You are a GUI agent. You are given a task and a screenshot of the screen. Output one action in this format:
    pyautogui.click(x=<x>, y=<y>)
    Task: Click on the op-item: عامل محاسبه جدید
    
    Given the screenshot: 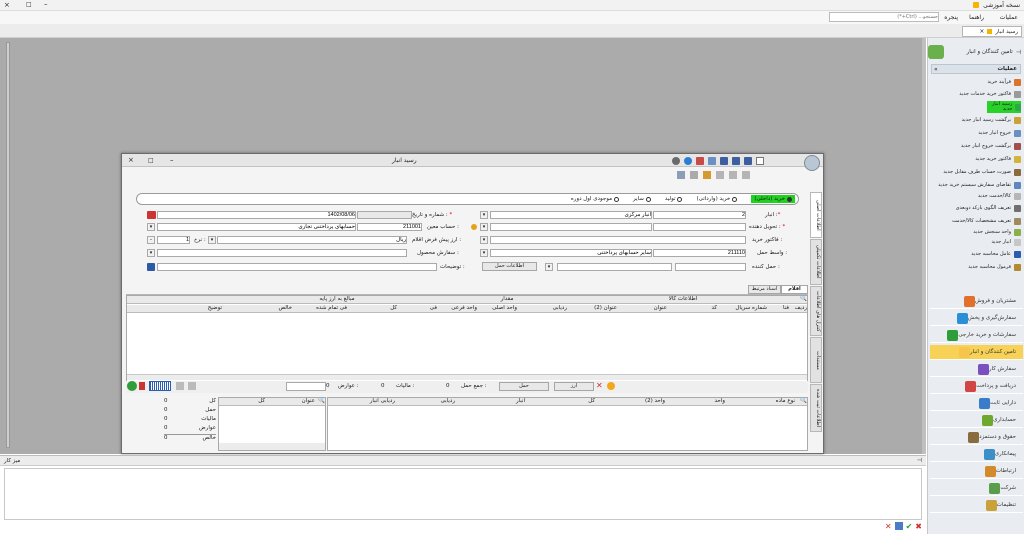 What is the action you would take?
    pyautogui.click(x=977, y=254)
    